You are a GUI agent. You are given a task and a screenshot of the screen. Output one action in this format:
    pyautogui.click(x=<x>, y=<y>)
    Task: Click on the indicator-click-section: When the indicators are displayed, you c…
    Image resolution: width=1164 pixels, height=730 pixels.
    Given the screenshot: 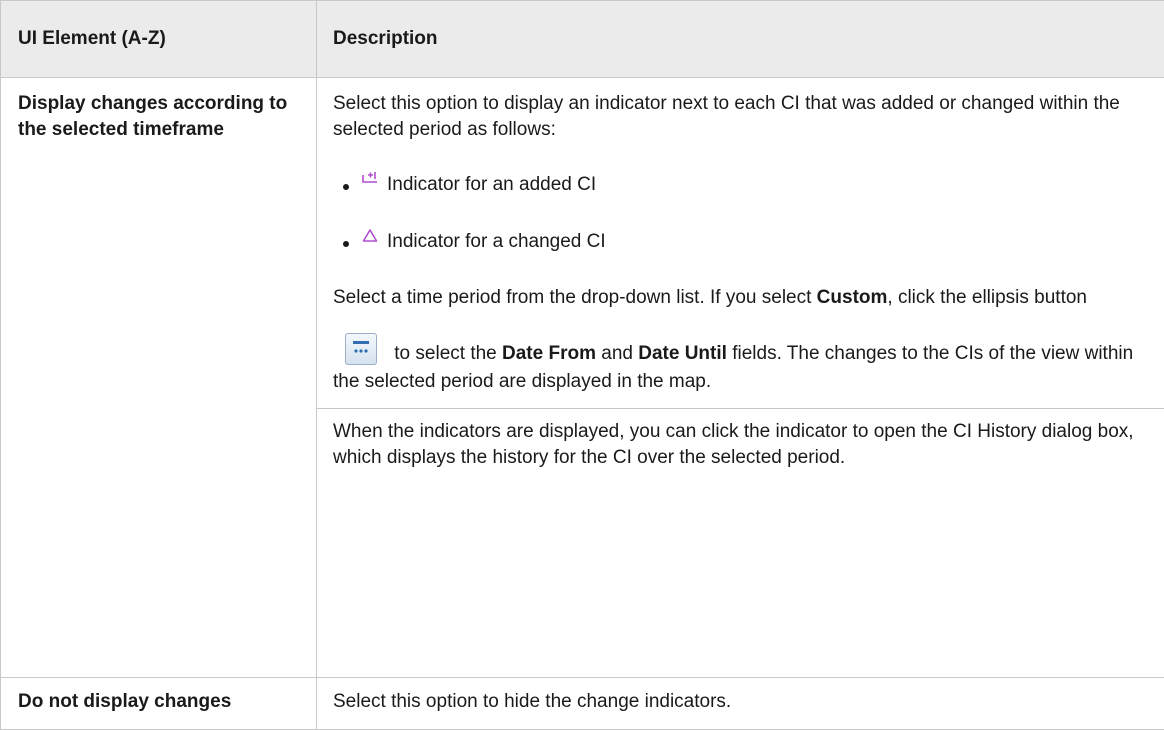 What is the action you would take?
    pyautogui.click(x=740, y=439)
    